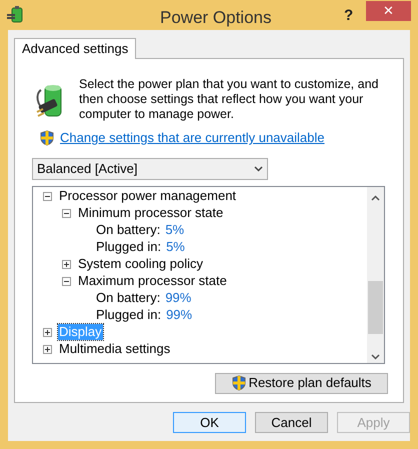 The image size is (418, 449). I want to click on scrollbar-thumb, so click(375, 307).